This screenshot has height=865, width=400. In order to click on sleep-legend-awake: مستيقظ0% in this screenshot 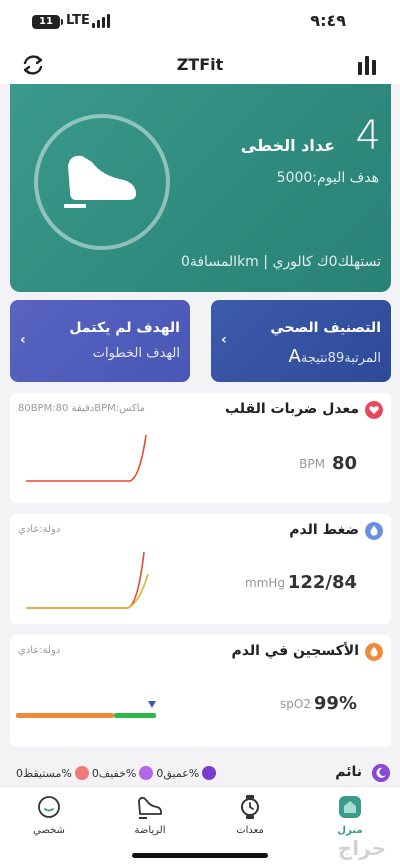, I will do `click(44, 773)`.